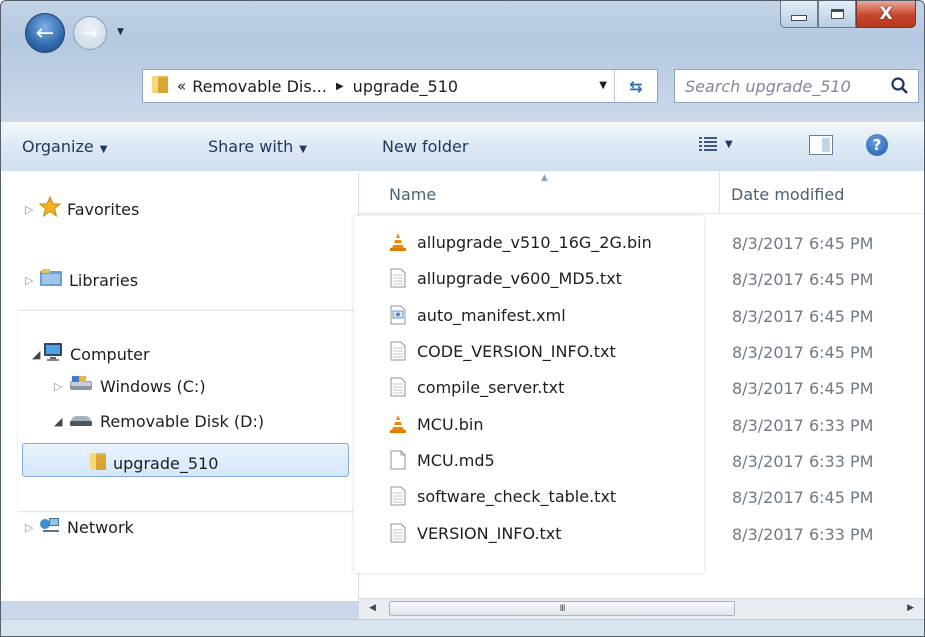  Describe the element at coordinates (635, 86) in the screenshot. I see `refresh-button: ⇆` at that location.